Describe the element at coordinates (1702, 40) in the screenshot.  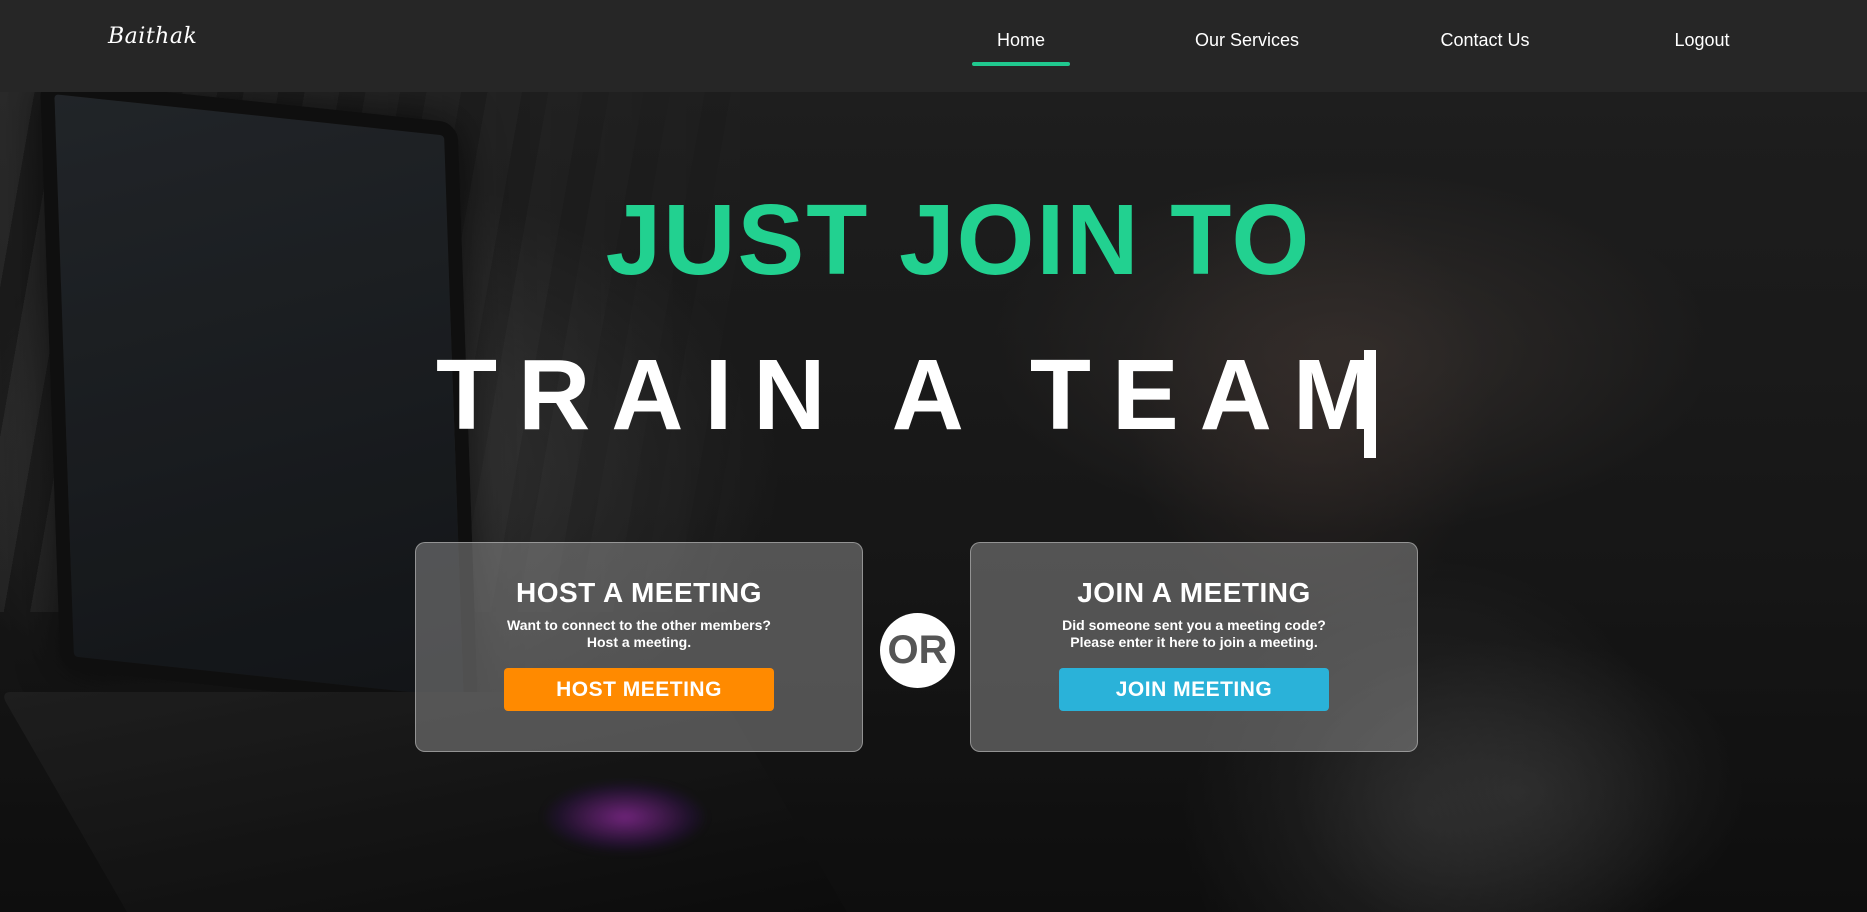
I see `nav-item-logout: Logout` at that location.